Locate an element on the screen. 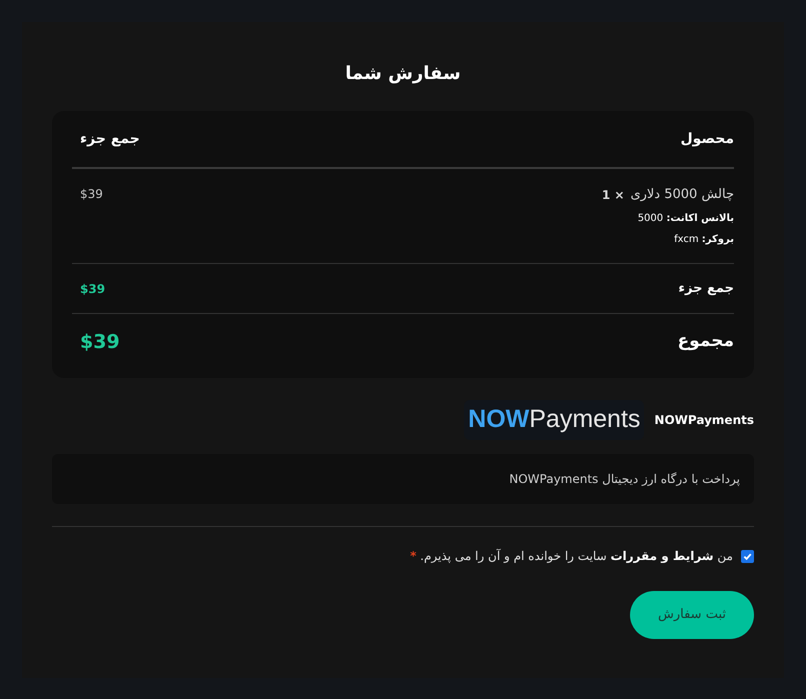 The height and width of the screenshot is (699, 806). subtotal-label: جمع جزء is located at coordinates (706, 289).